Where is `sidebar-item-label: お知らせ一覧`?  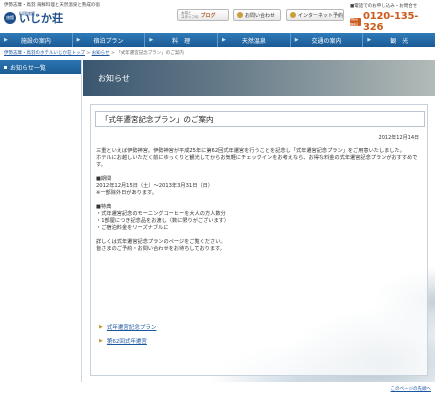
sidebar-item-label: お知らせ一覧 is located at coordinates (28, 68).